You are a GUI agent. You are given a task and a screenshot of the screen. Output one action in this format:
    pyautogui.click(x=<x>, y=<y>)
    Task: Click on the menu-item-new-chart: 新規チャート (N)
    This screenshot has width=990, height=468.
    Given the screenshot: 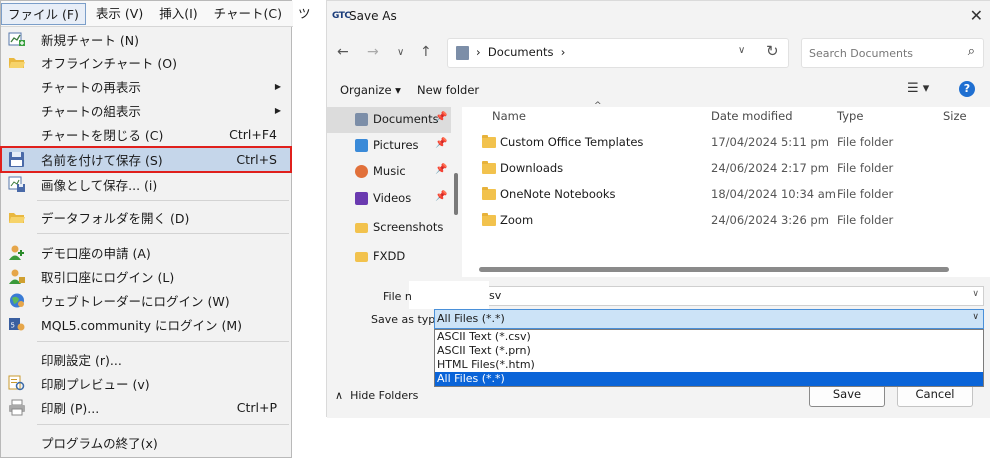 What is the action you would take?
    pyautogui.click(x=146, y=39)
    